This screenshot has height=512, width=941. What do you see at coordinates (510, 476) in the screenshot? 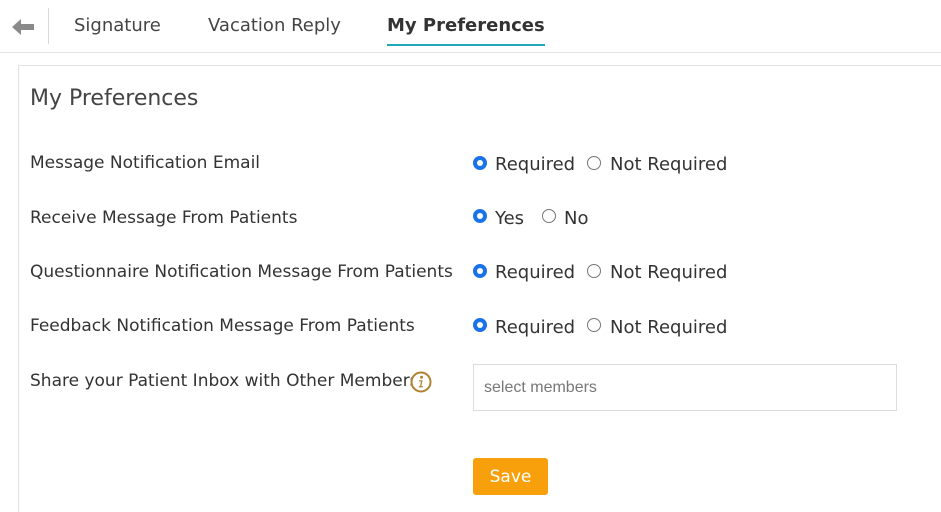
I see `save-button: Save` at bounding box center [510, 476].